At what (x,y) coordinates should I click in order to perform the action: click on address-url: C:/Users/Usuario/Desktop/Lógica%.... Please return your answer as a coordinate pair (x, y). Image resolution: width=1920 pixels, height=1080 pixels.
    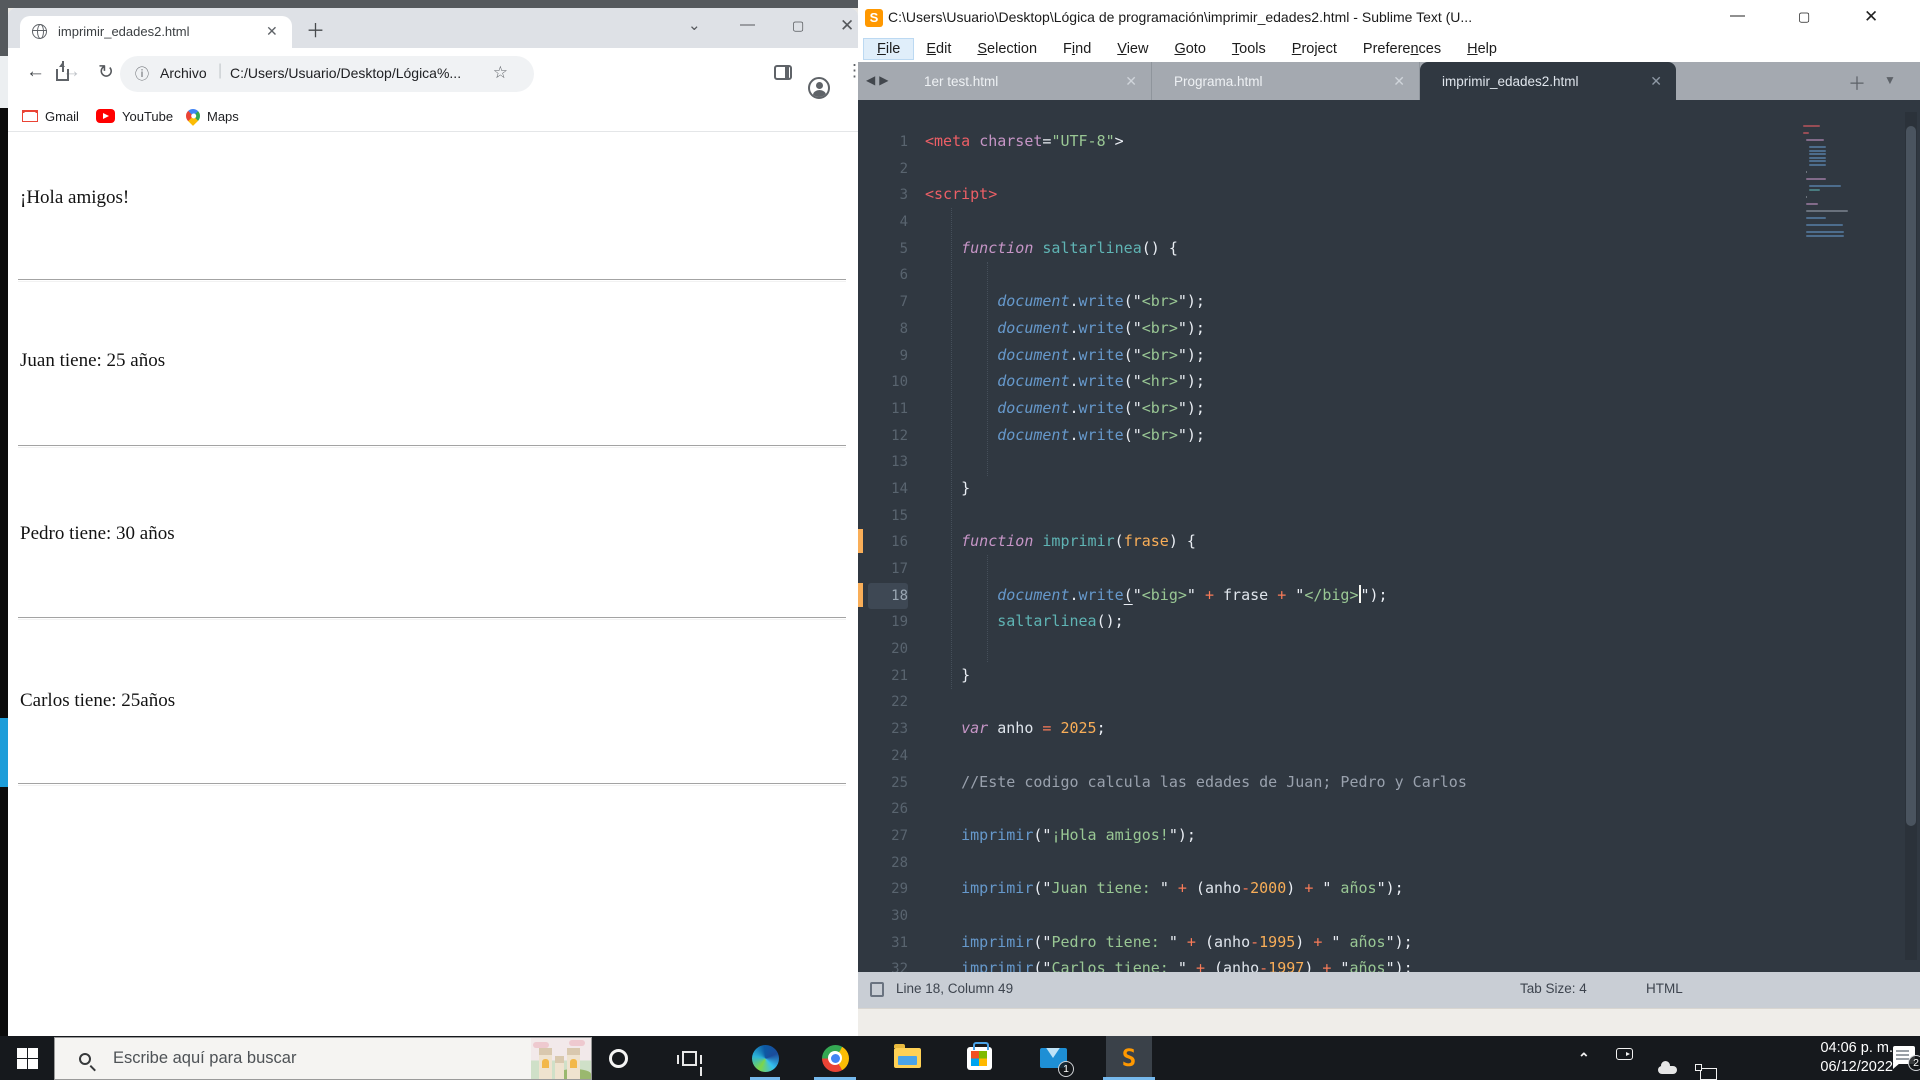
    Looking at the image, I should click on (345, 73).